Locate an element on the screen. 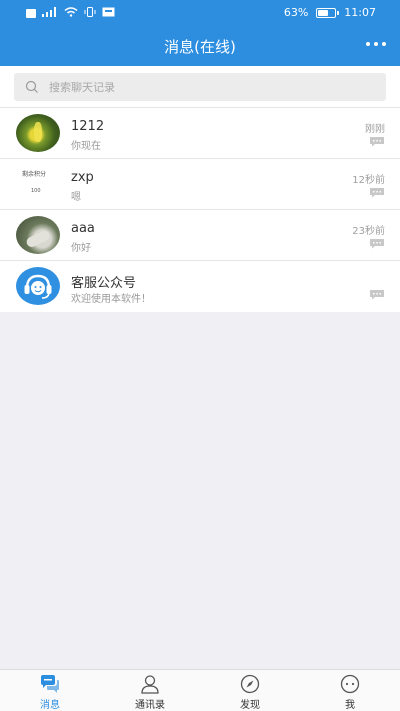  battery-percent: 63% is located at coordinates (296, 12).